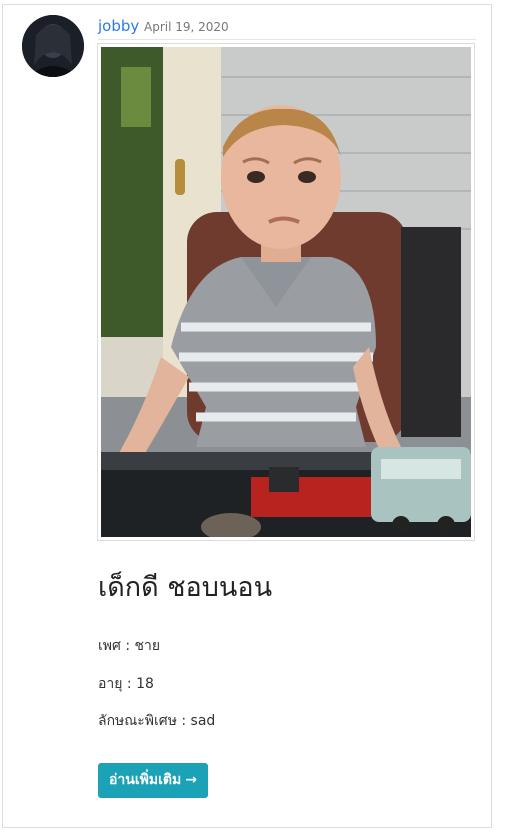 This screenshot has width=507, height=833. What do you see at coordinates (53, 46) in the screenshot?
I see `avatar` at bounding box center [53, 46].